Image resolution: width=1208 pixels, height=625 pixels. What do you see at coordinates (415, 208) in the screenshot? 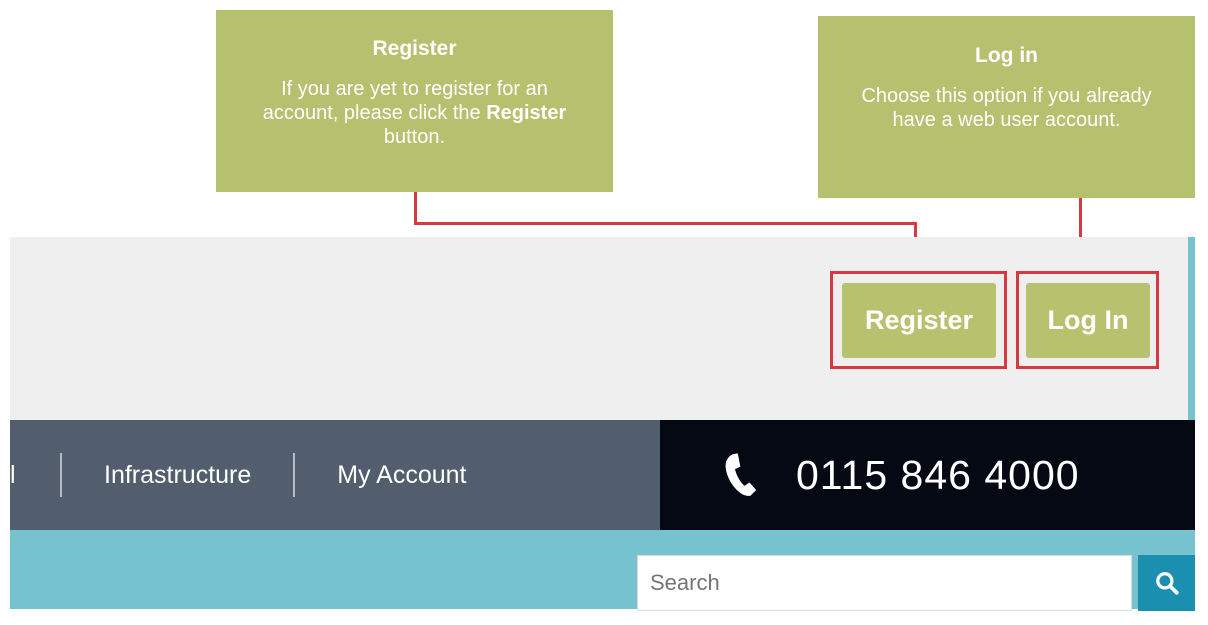
I see `register-connector-vertical-top` at bounding box center [415, 208].